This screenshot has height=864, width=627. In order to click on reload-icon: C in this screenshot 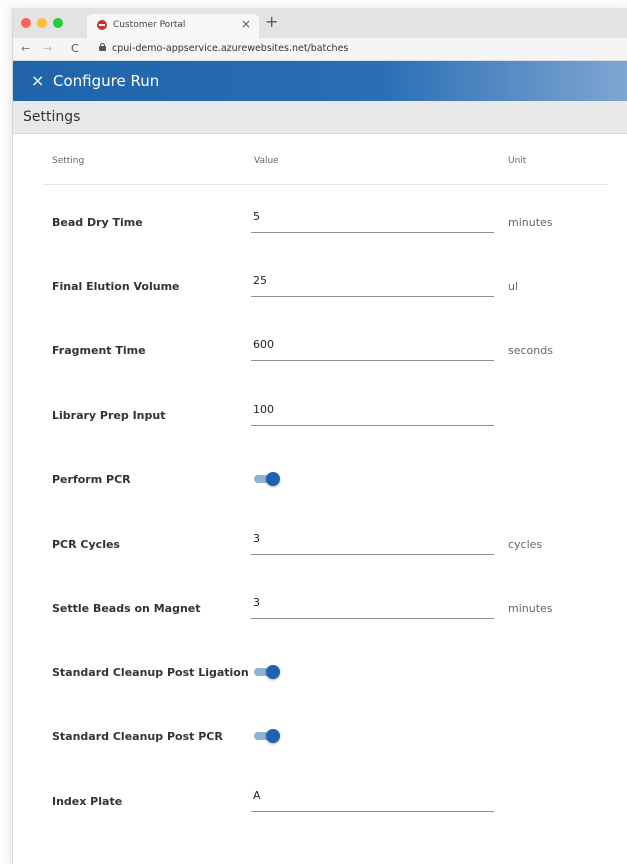, I will do `click(75, 48)`.